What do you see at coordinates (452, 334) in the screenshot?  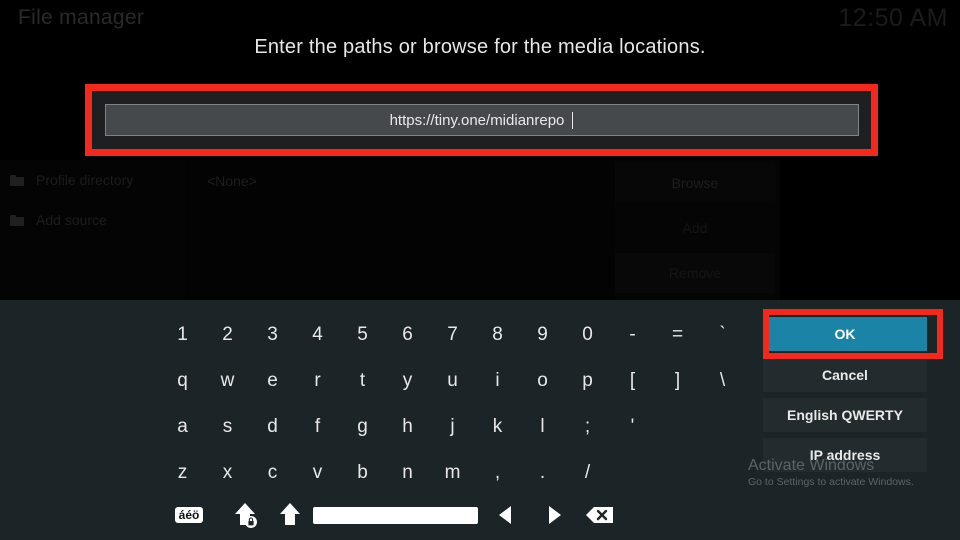 I see `keyboard-key-7: 7` at bounding box center [452, 334].